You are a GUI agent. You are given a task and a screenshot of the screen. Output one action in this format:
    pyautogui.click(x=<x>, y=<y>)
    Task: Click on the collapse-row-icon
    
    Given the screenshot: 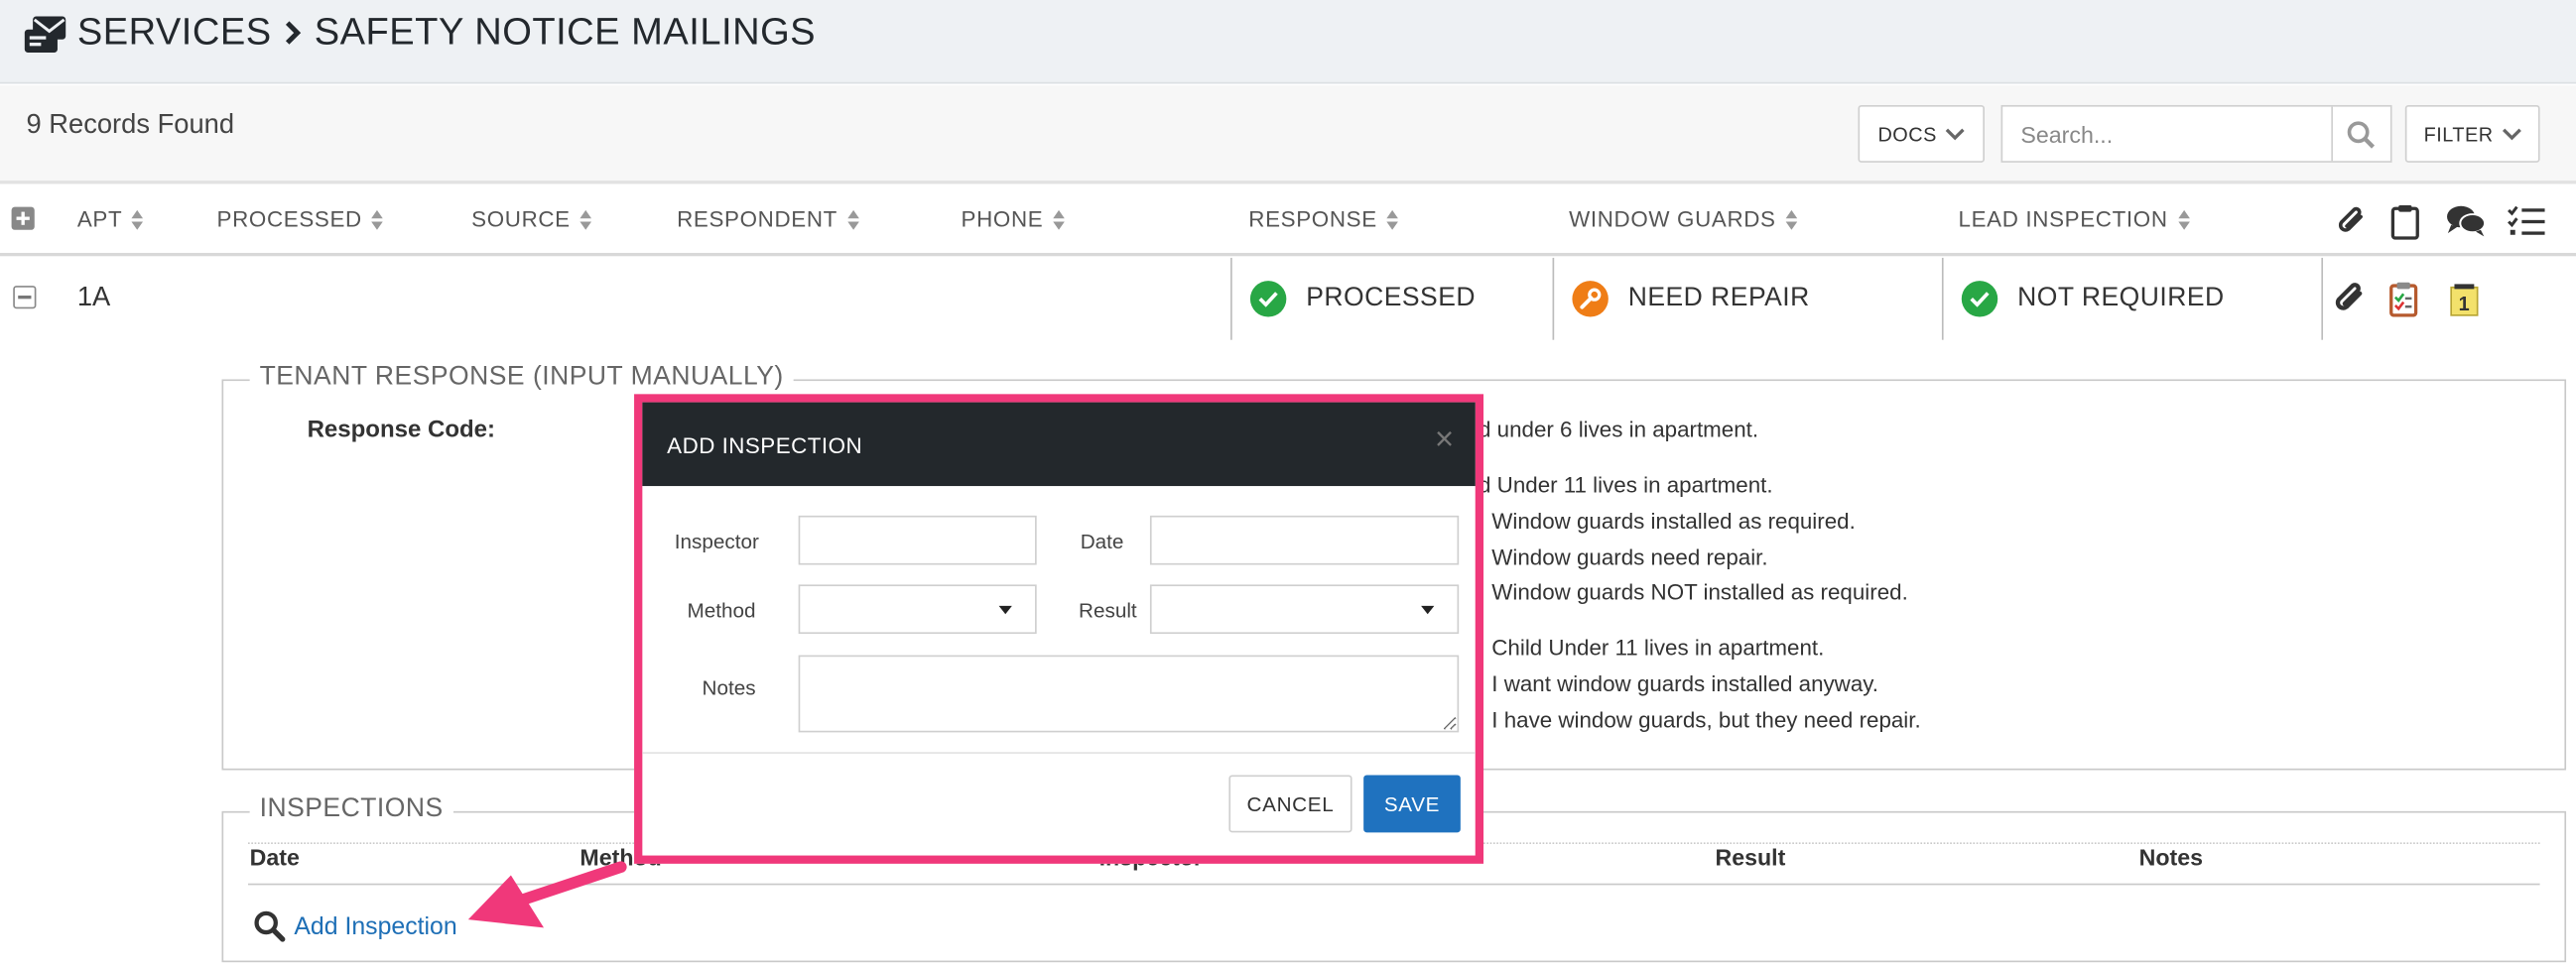 What is the action you would take?
    pyautogui.click(x=25, y=297)
    